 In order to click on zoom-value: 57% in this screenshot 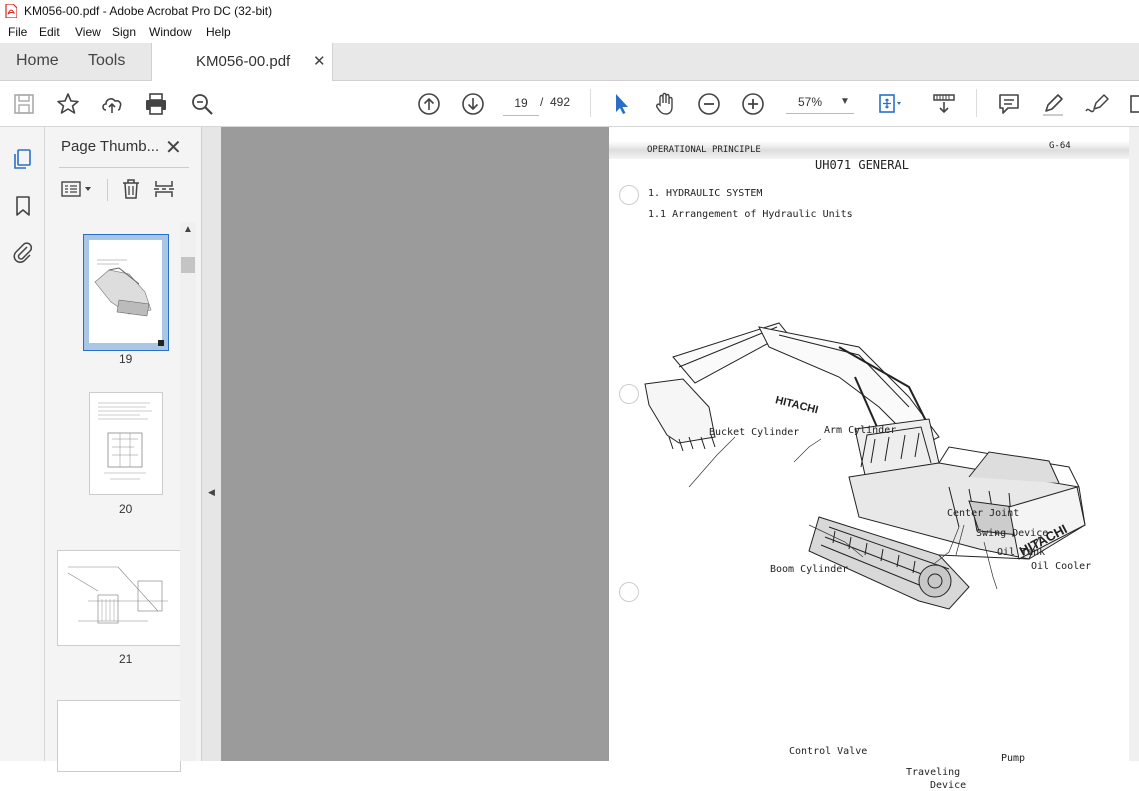, I will do `click(810, 102)`.